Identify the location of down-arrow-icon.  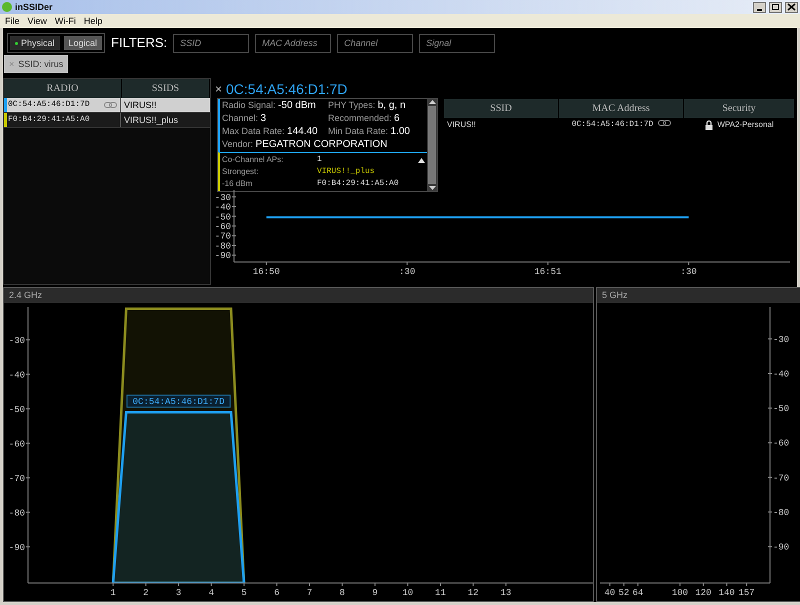
(432, 188).